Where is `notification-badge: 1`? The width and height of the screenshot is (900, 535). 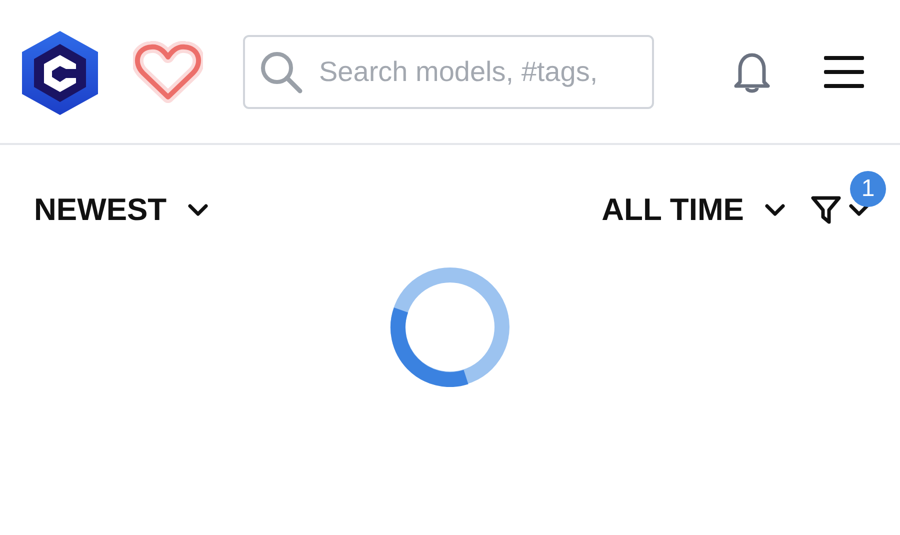
notification-badge: 1 is located at coordinates (868, 189).